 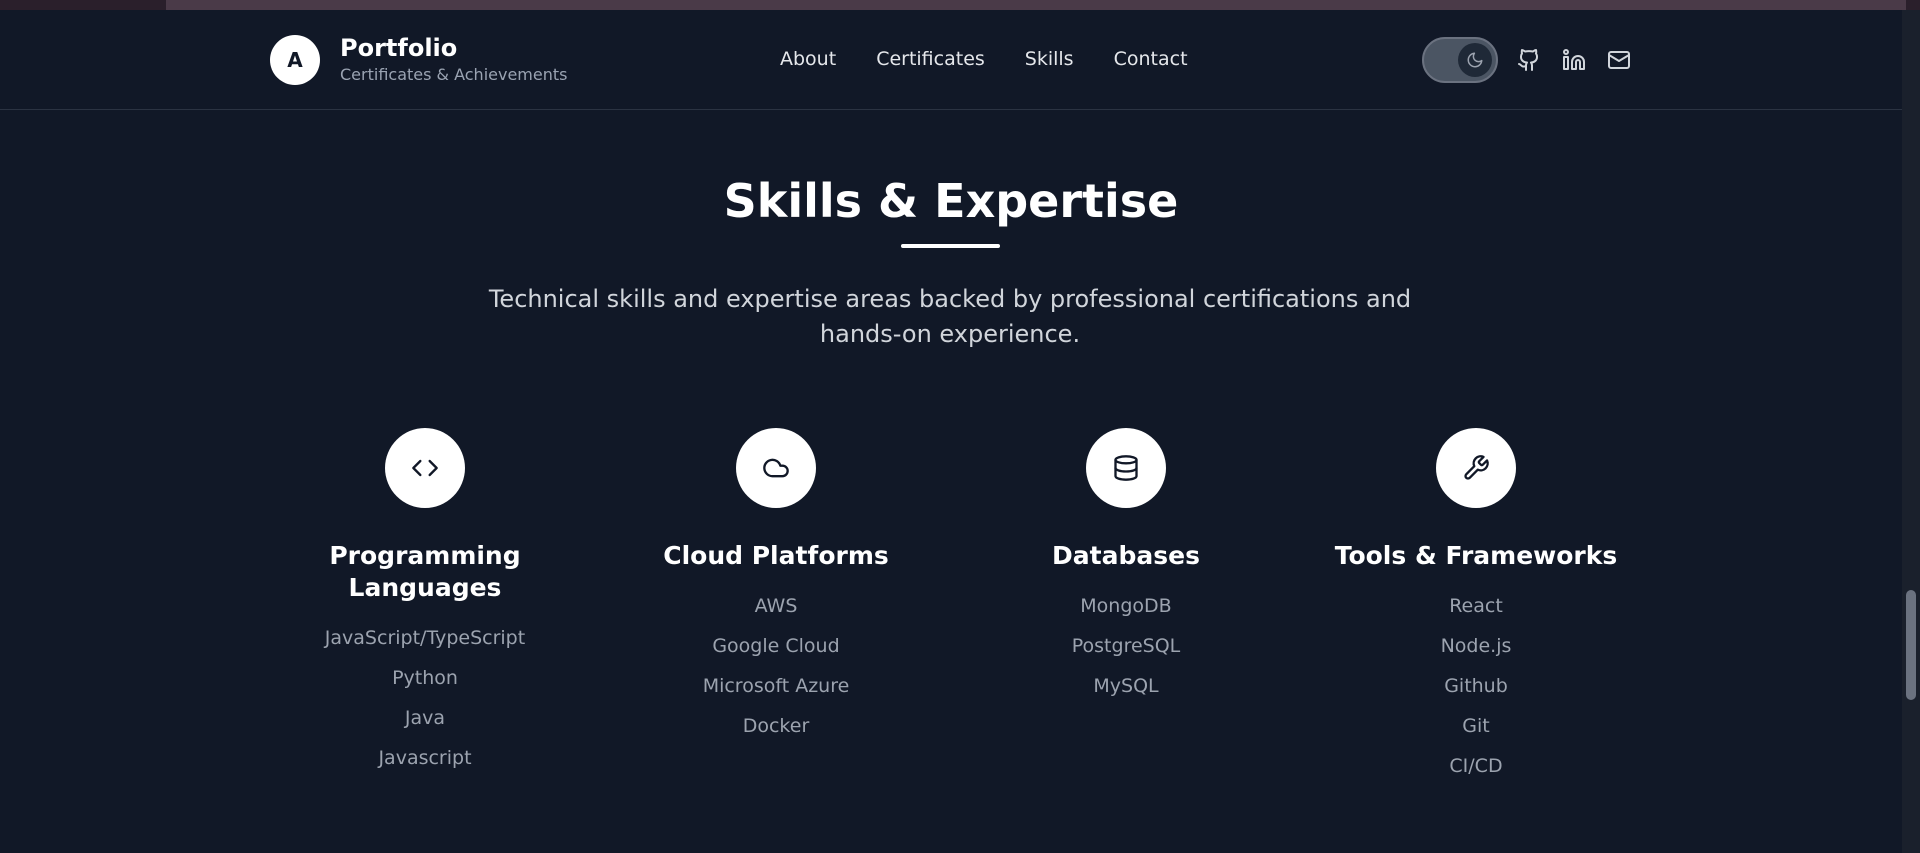 I want to click on brand: A Portfolio Certificates & Achievements, so click(x=418, y=60).